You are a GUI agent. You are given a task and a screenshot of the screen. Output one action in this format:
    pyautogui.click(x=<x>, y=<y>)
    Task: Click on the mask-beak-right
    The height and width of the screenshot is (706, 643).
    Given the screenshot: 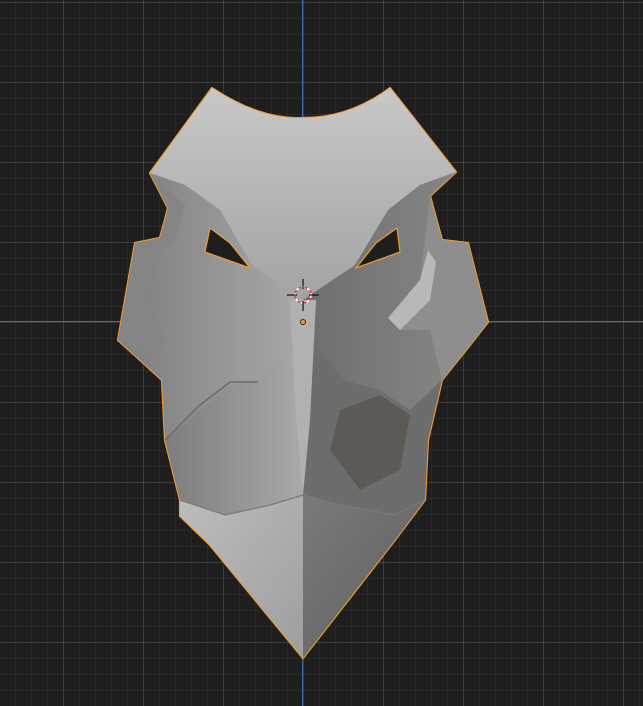 What is the action you would take?
    pyautogui.click(x=364, y=576)
    